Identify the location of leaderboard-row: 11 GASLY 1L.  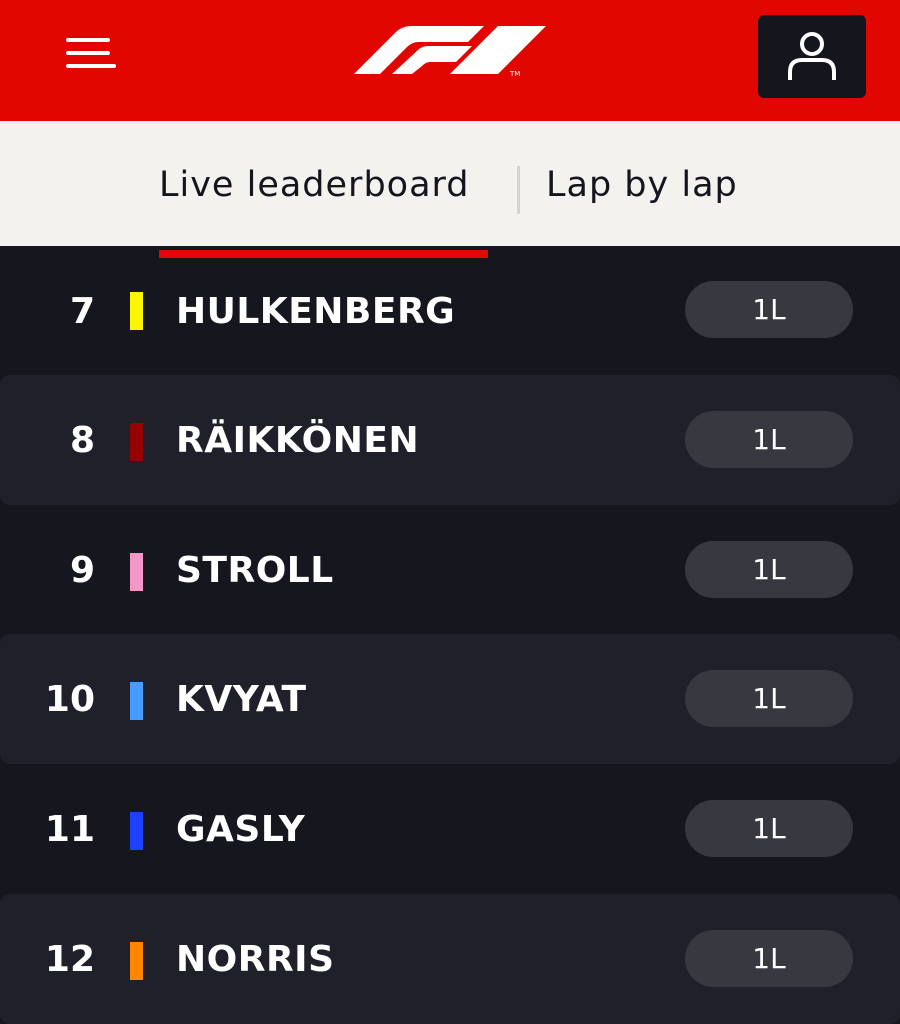
(450, 829).